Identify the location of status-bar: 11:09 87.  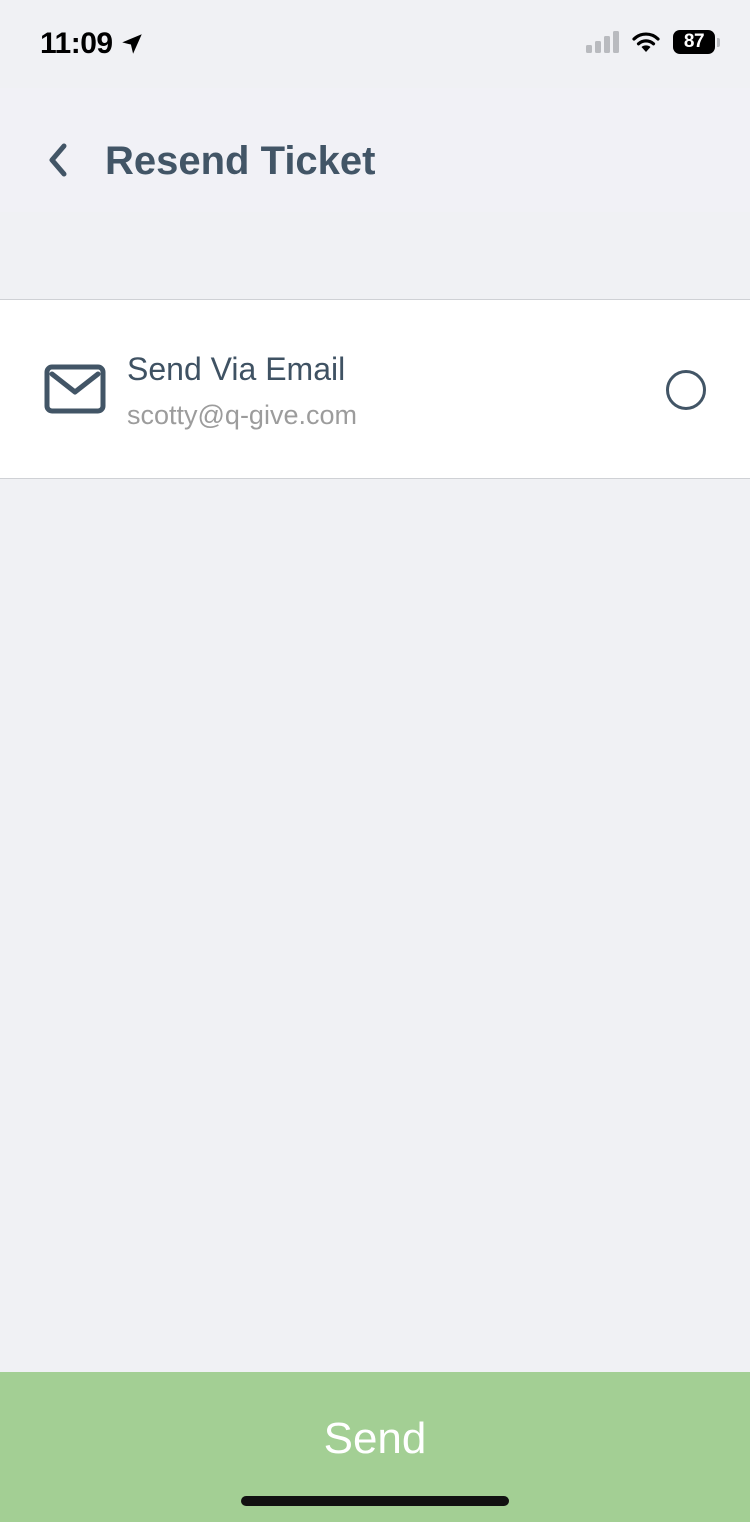
(375, 44).